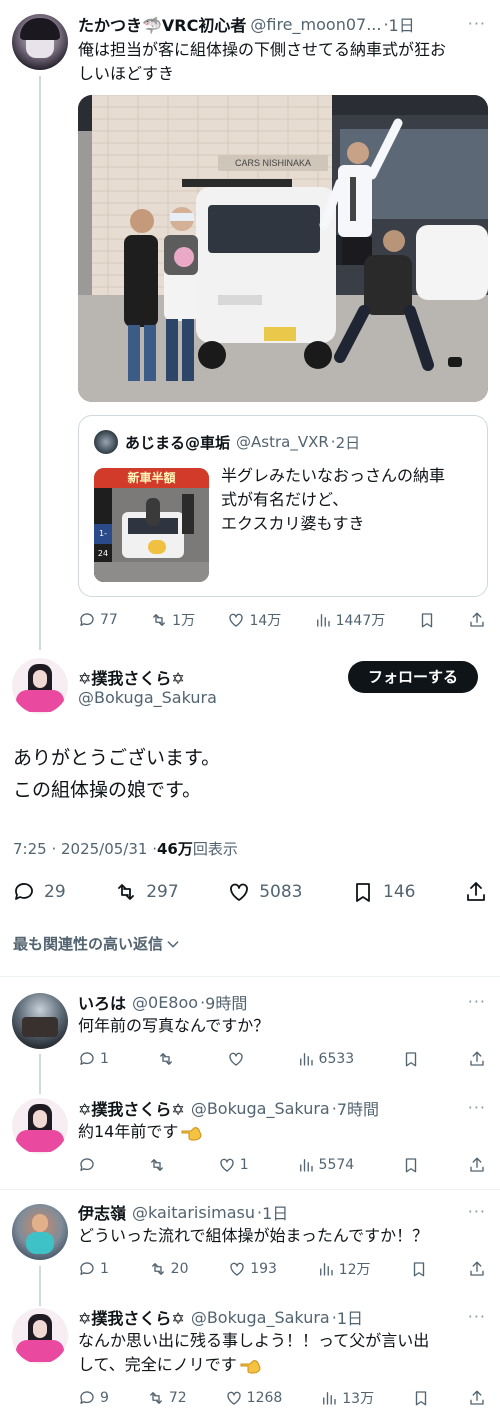 The height and width of the screenshot is (1420, 500). Describe the element at coordinates (173, 944) in the screenshot. I see `chevron-down-icon` at that location.